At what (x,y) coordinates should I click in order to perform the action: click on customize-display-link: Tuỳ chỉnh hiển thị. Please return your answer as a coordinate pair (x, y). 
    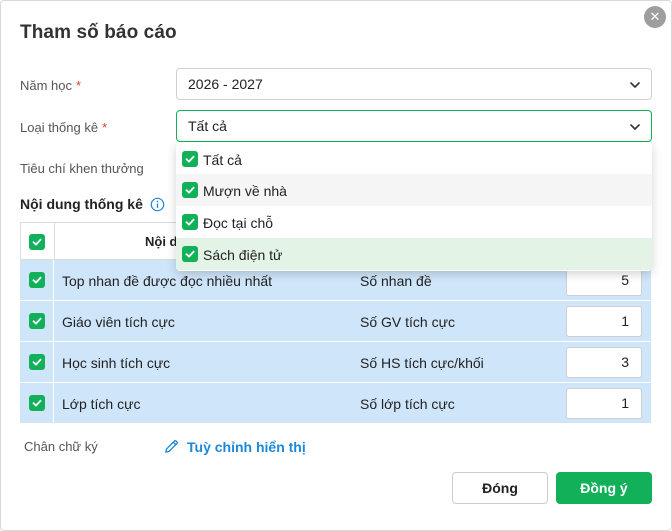
    Looking at the image, I should click on (234, 446).